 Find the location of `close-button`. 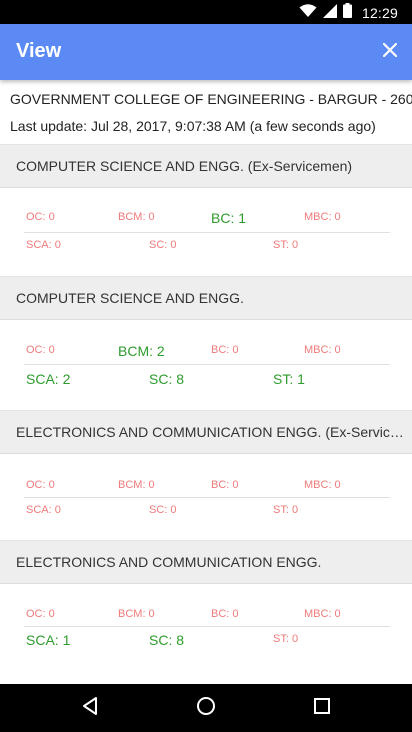

close-button is located at coordinates (390, 52).